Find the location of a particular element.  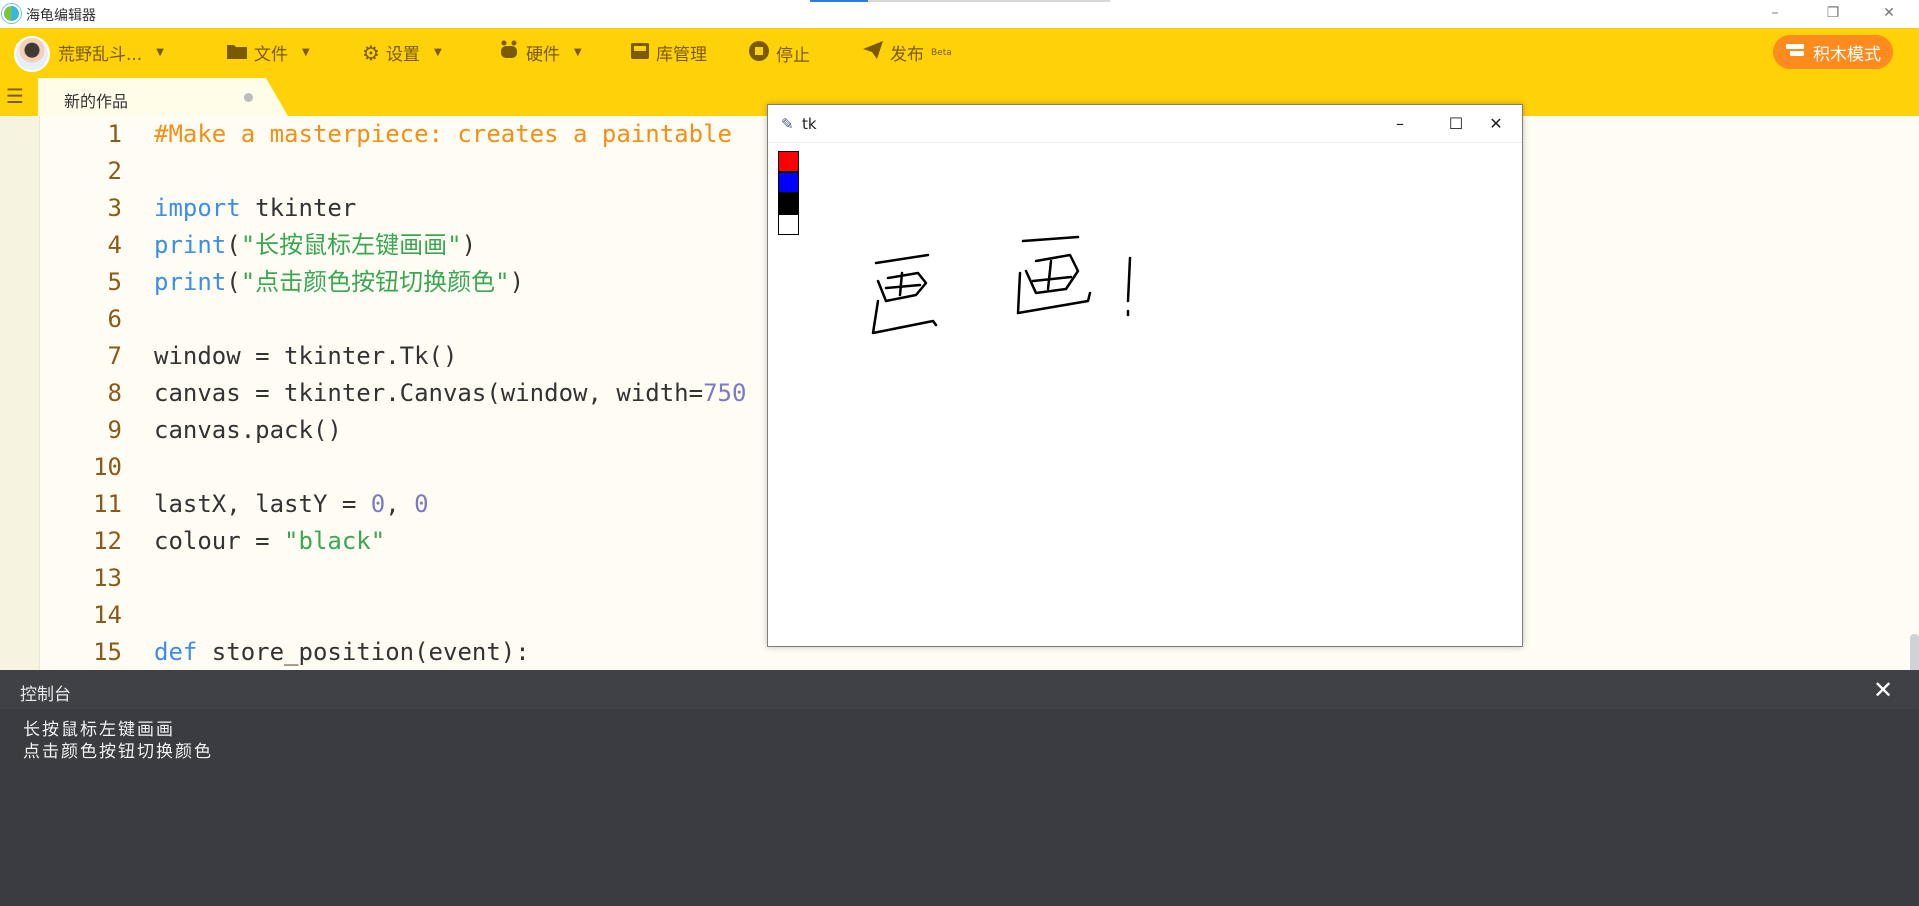

editor-scrollbar is located at coordinates (1914, 652).